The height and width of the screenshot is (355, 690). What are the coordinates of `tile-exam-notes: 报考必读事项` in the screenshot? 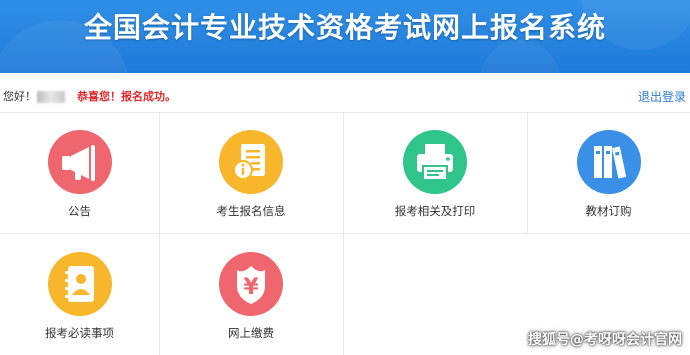 It's located at (79, 299).